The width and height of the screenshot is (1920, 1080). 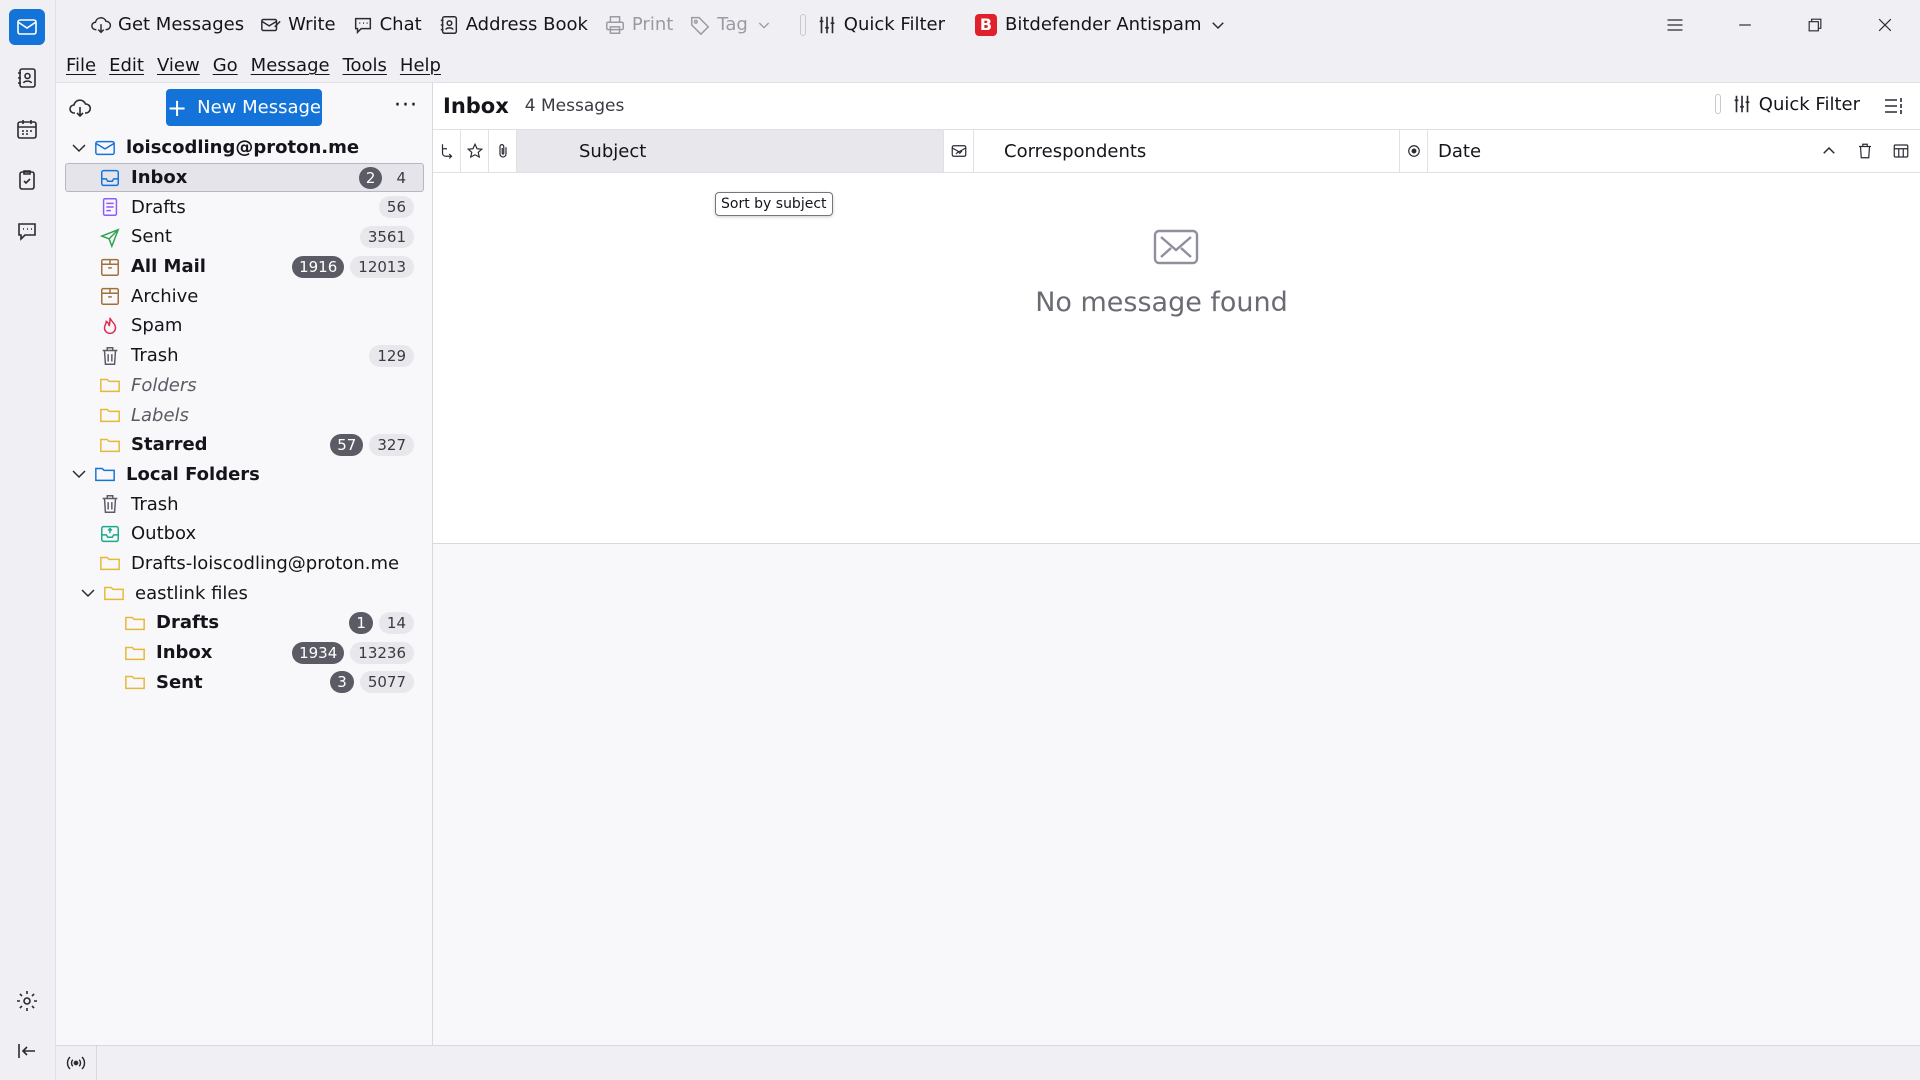 What do you see at coordinates (244, 326) in the screenshot?
I see `folder-spam: Spam` at bounding box center [244, 326].